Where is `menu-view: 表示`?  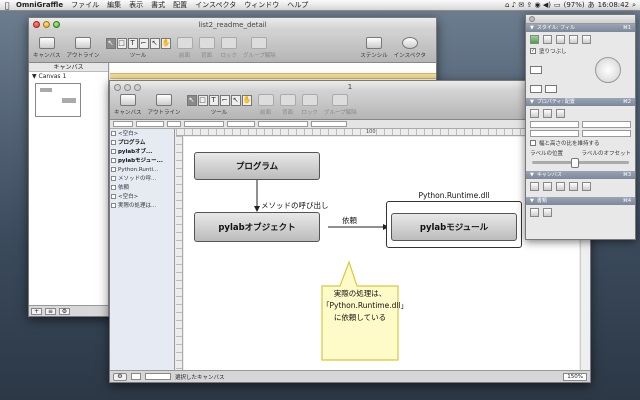 menu-view: 表示 is located at coordinates (136, 5).